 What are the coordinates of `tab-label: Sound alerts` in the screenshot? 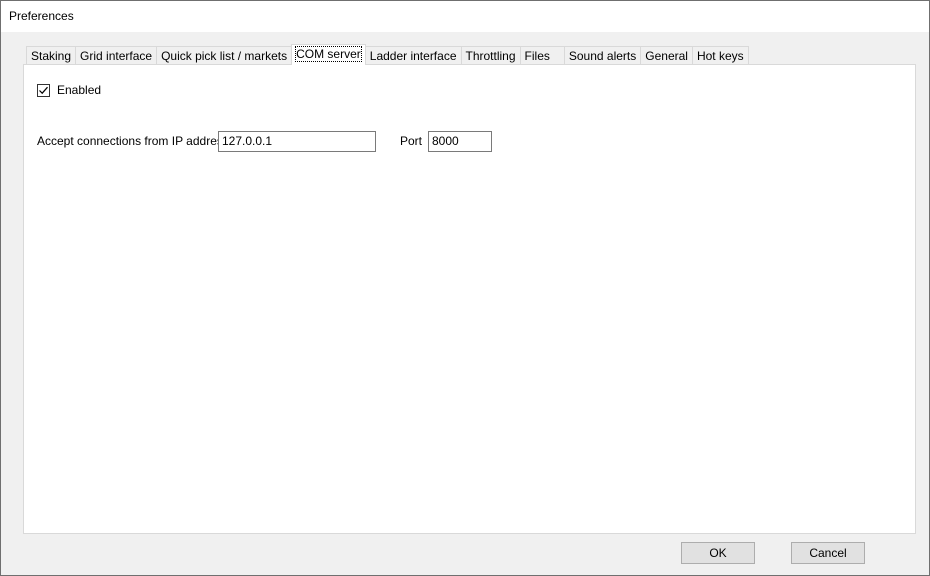 It's located at (602, 56).